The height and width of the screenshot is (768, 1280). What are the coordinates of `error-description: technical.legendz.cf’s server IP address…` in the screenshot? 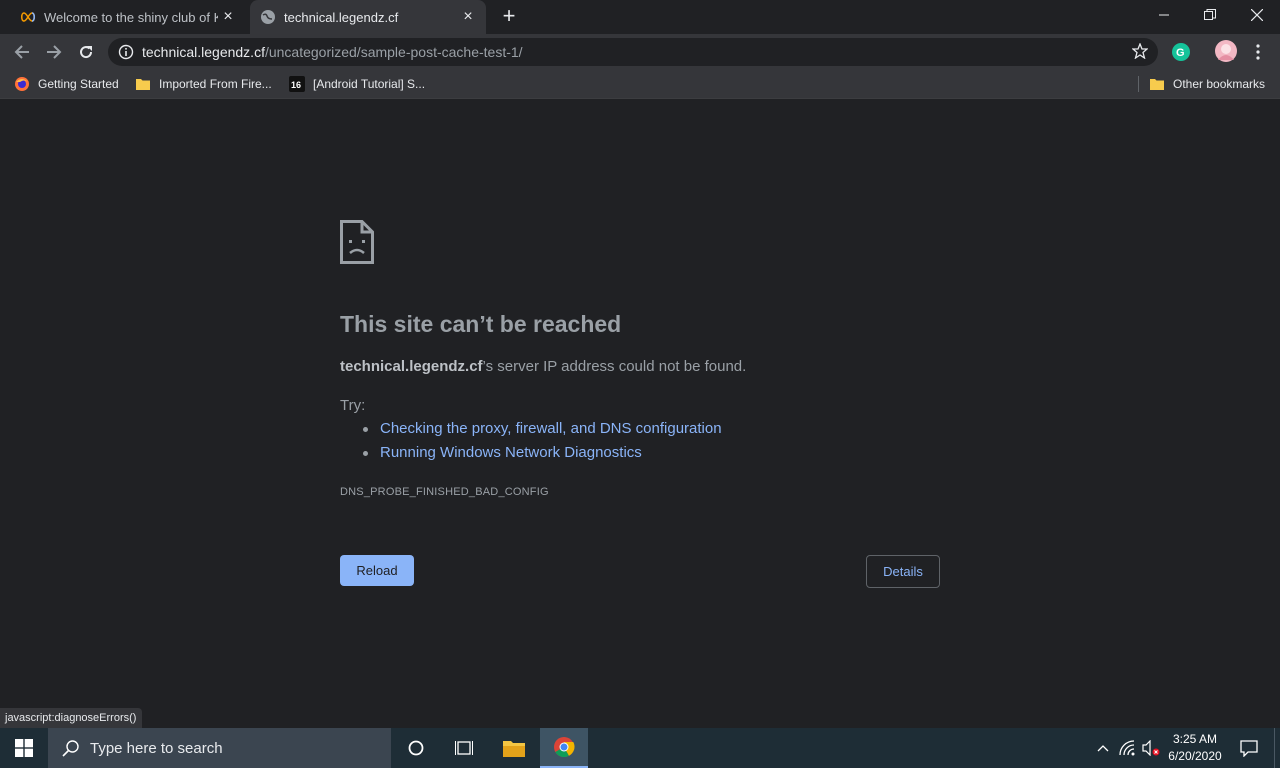 It's located at (543, 366).